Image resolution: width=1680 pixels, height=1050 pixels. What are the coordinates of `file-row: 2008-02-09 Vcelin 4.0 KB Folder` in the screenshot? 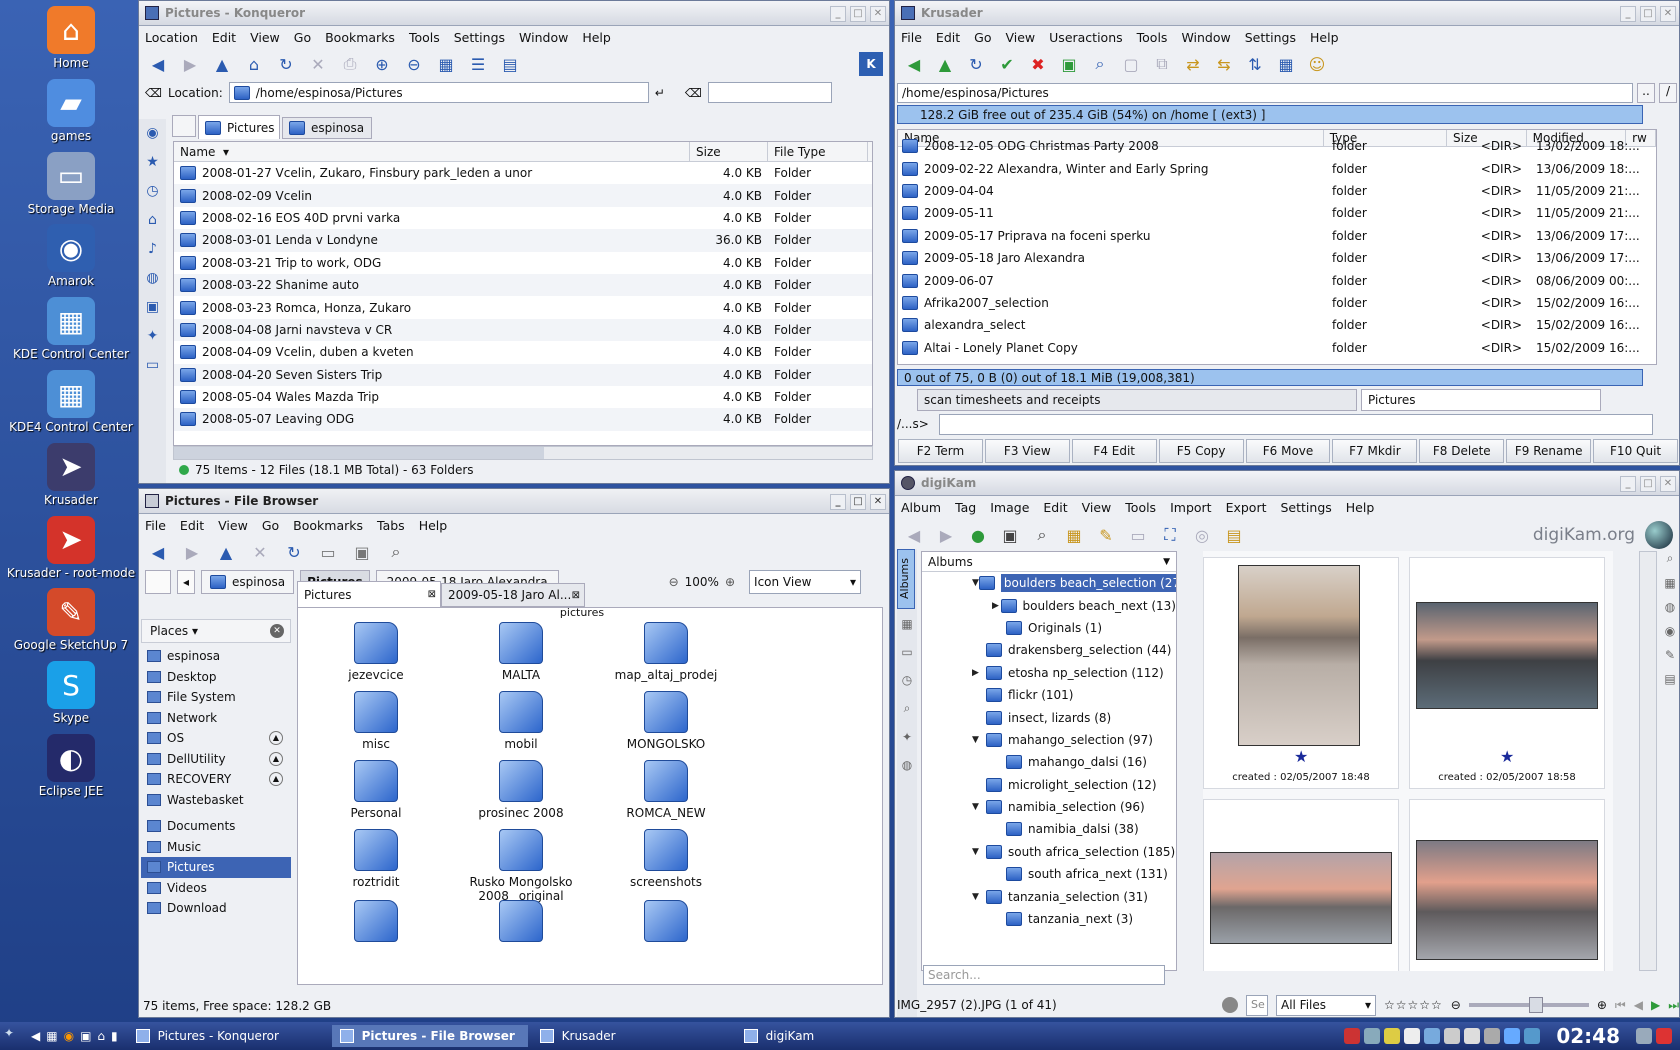 It's located at (523, 195).